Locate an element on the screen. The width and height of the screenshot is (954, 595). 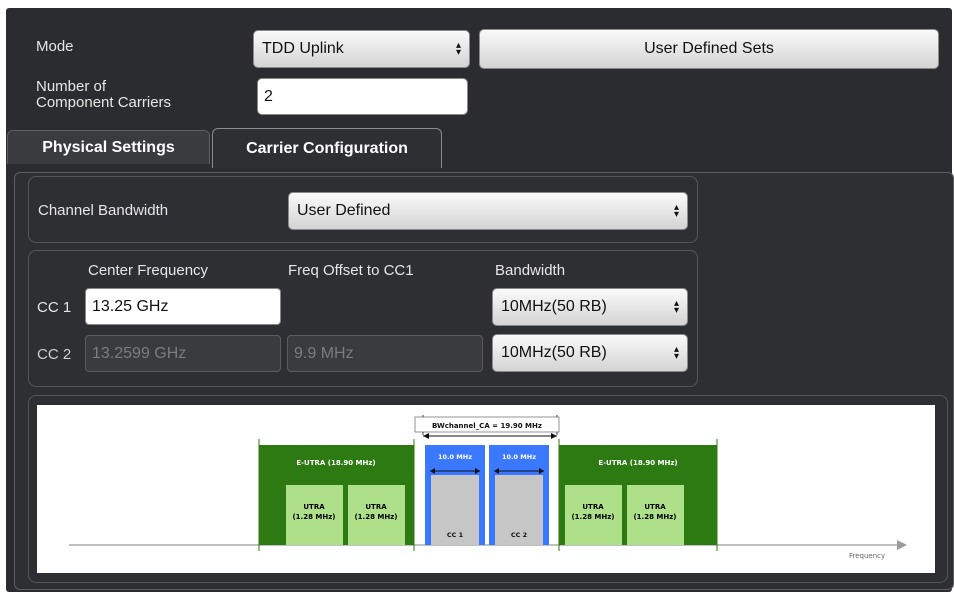
arrow-left-icon is located at coordinates (426, 436).